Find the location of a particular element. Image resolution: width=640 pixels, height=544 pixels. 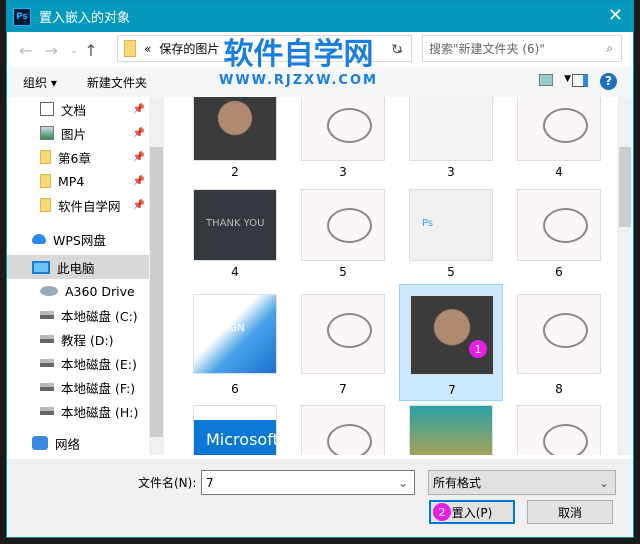

nav-item: 网络 is located at coordinates (78, 443).